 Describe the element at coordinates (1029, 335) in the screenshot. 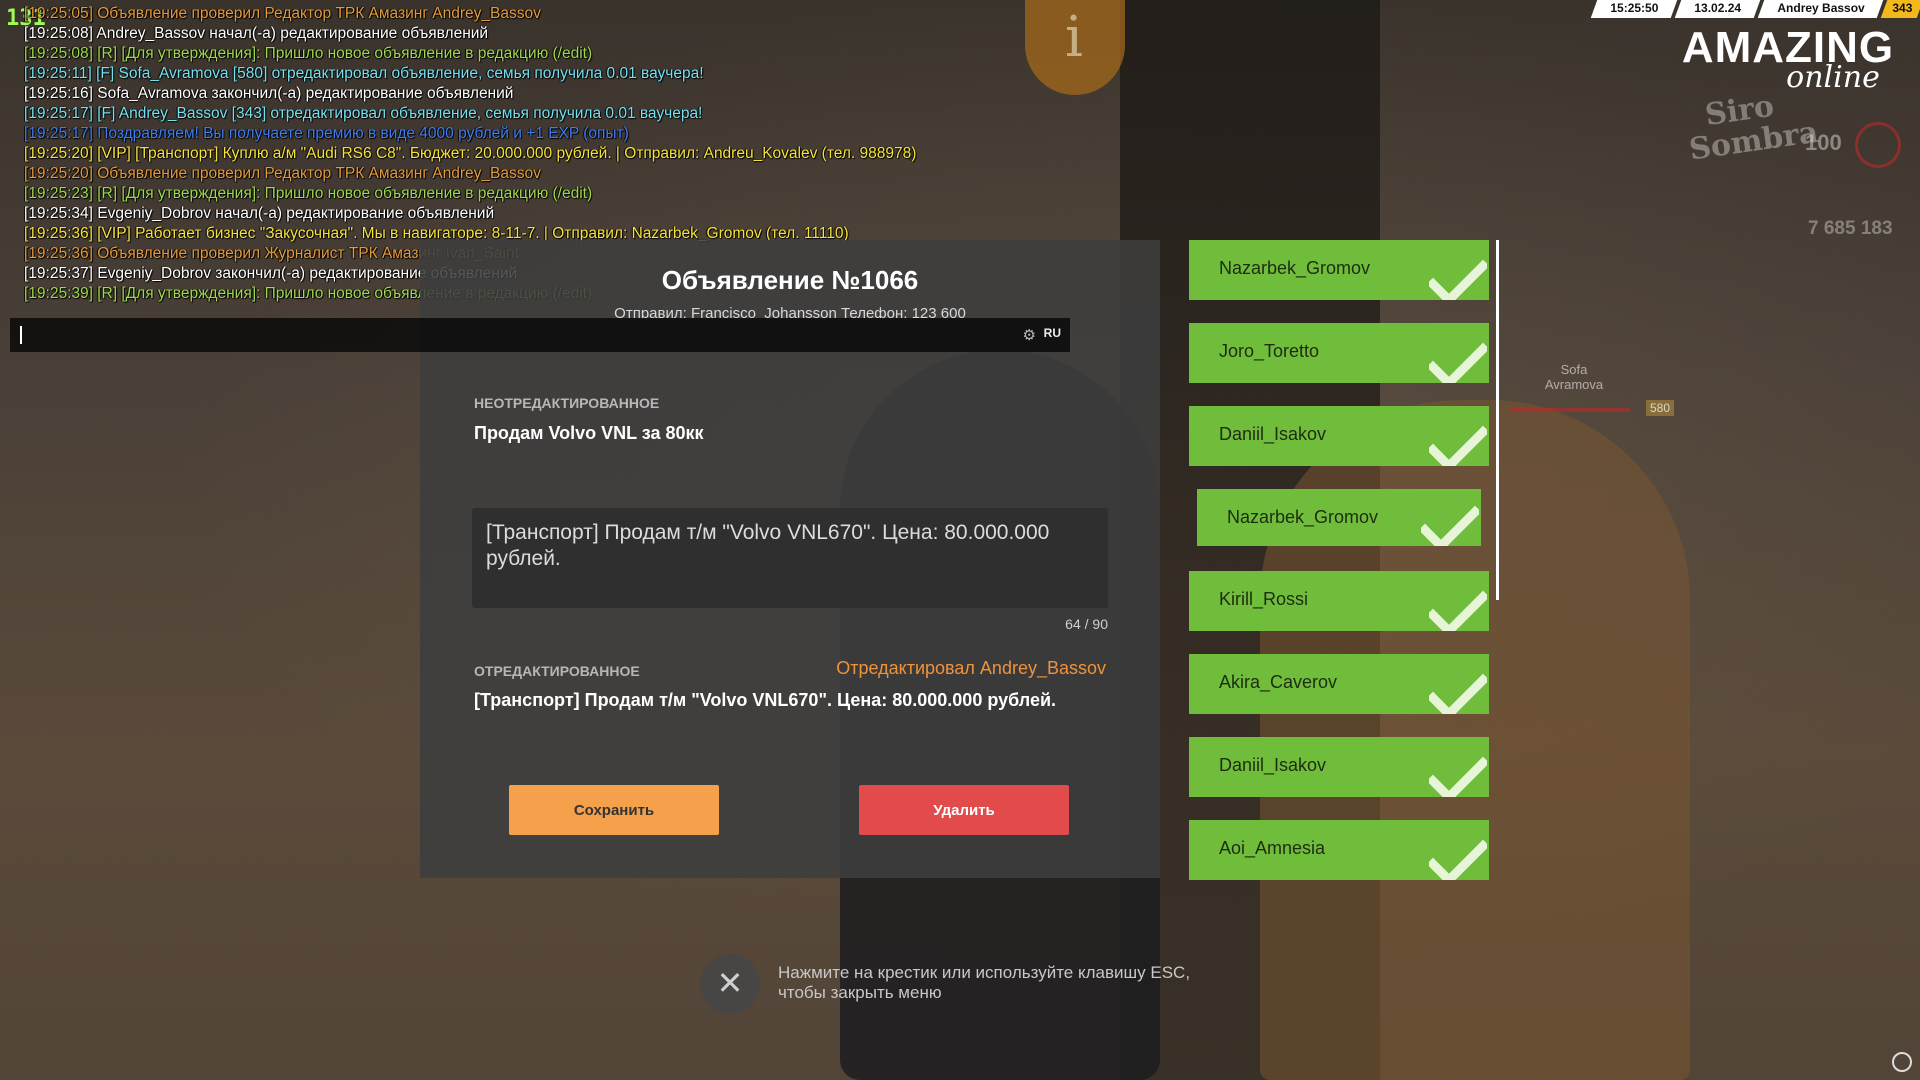

I see `gear-icon: ⚙` at that location.